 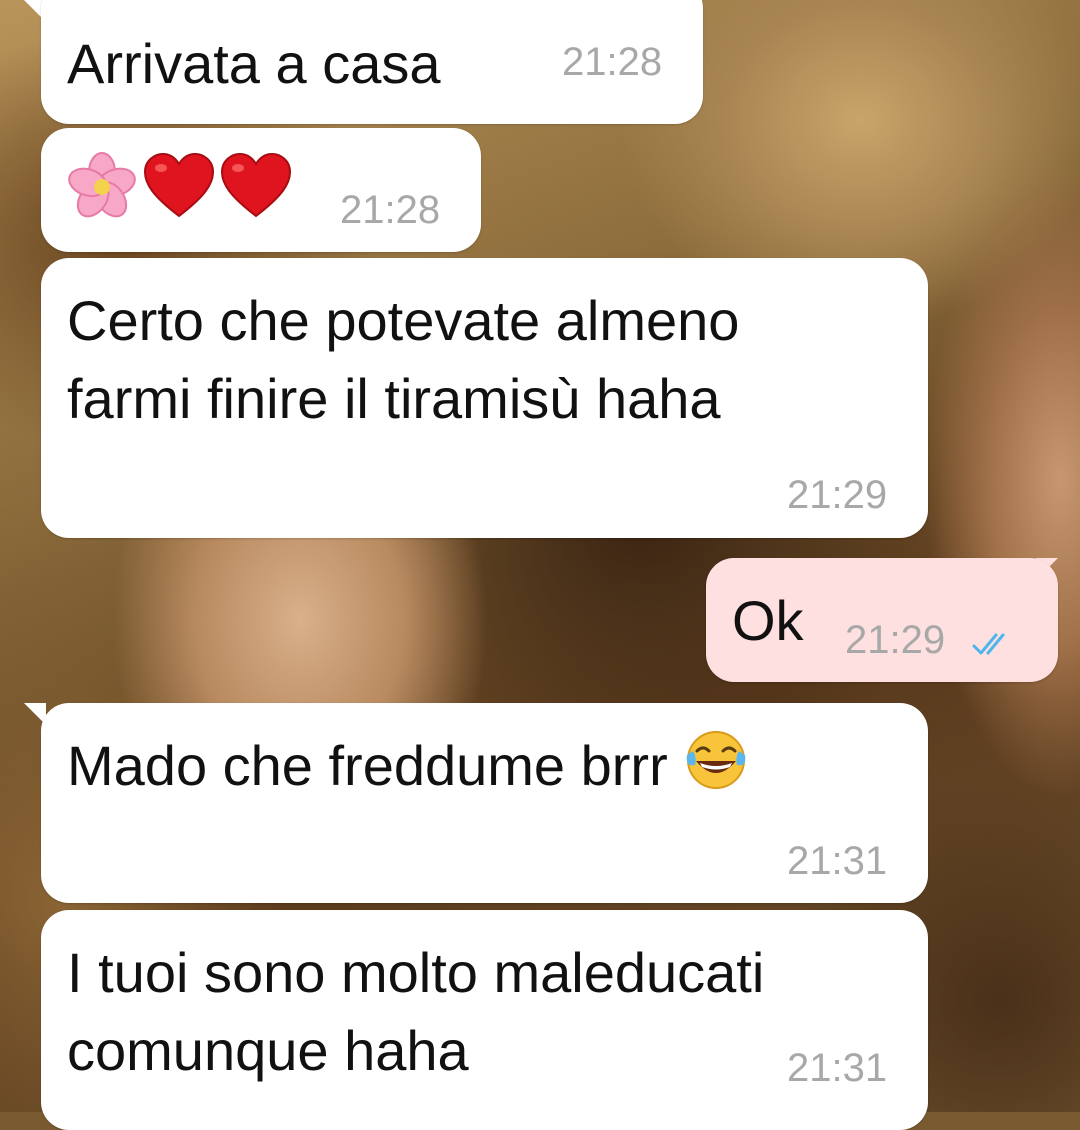 I want to click on emoji-row, so click(x=179, y=187).